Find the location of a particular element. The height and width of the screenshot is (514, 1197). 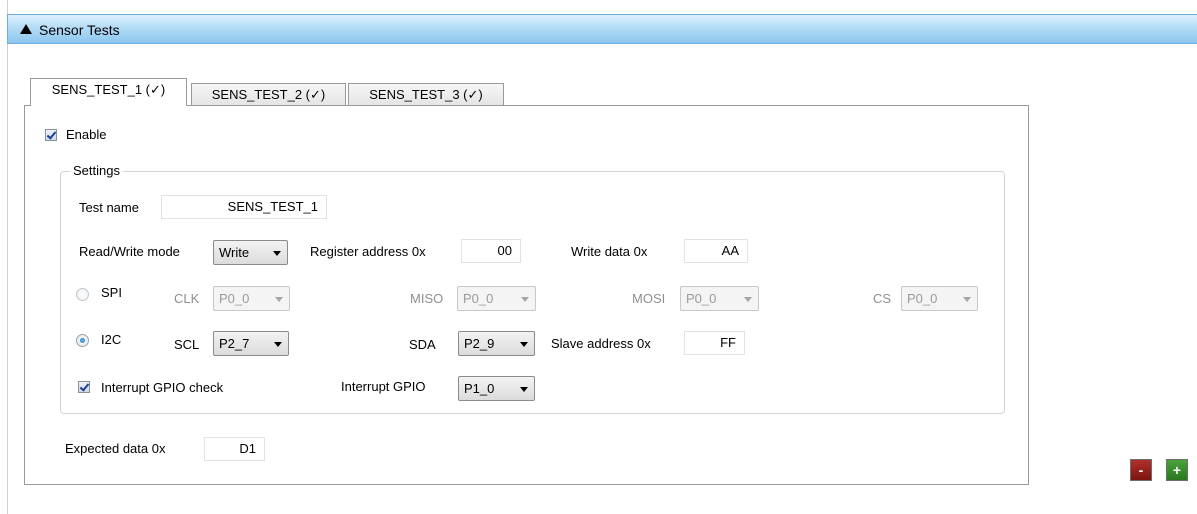

interrupt-gpio-check-label: Interrupt GPIO check is located at coordinates (162, 387).